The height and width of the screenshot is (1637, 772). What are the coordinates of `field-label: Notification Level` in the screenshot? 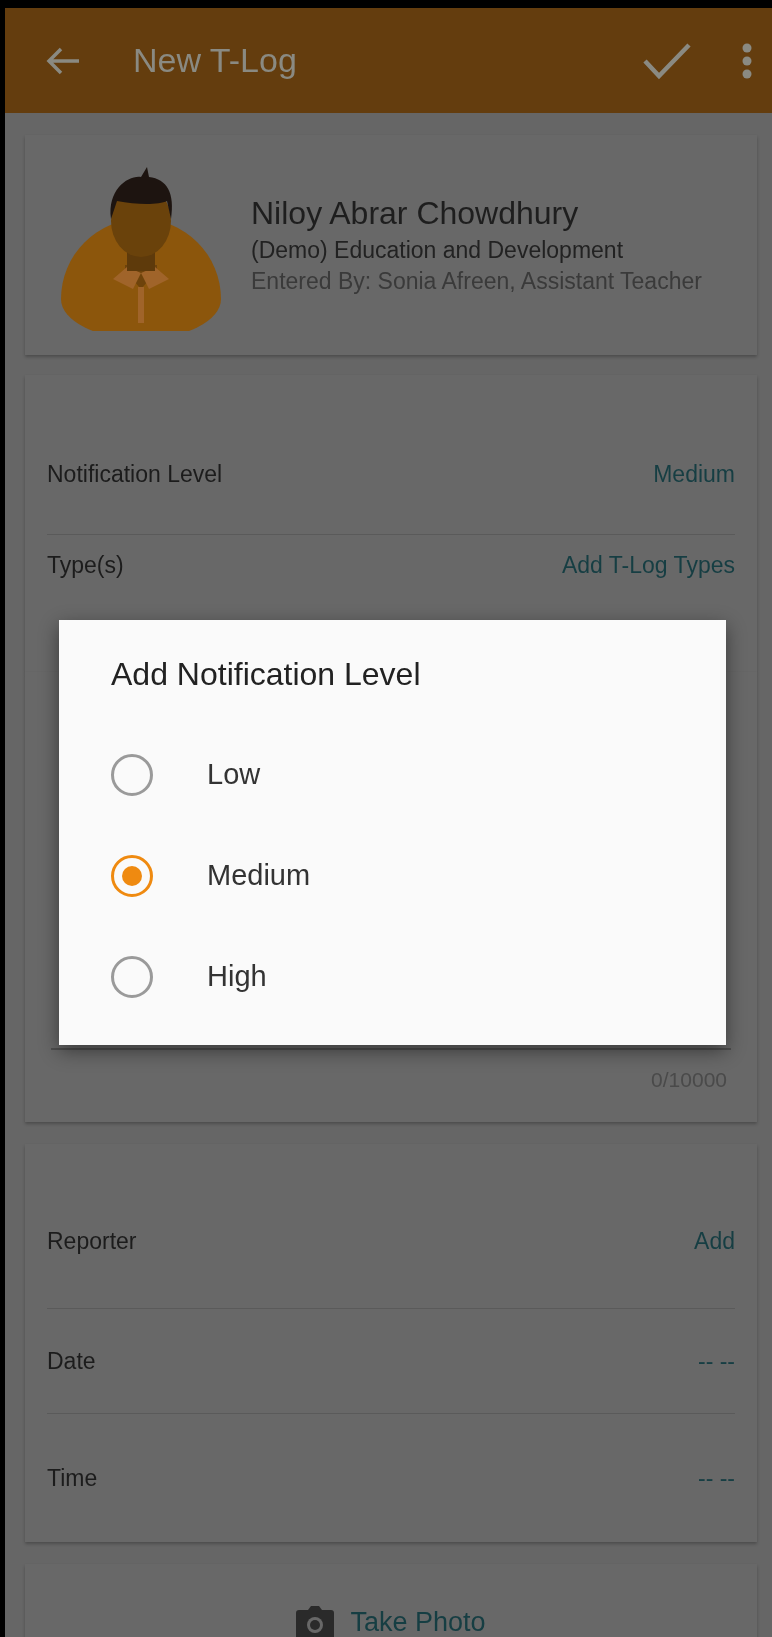 It's located at (135, 475).